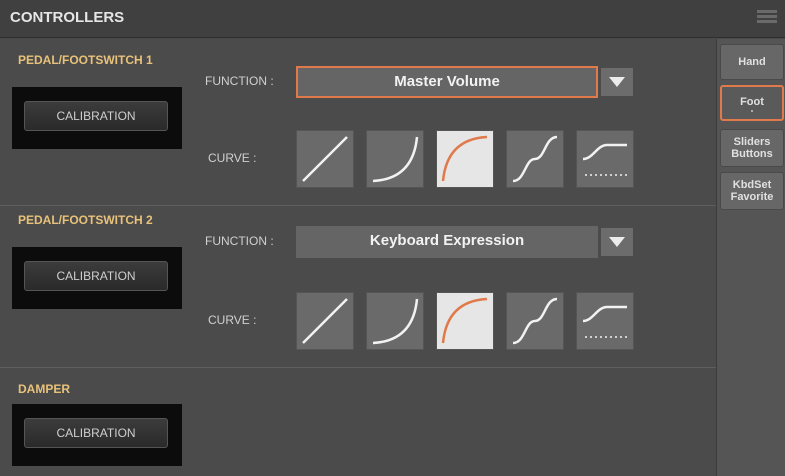  I want to click on section-title: DAMPER, so click(44, 389).